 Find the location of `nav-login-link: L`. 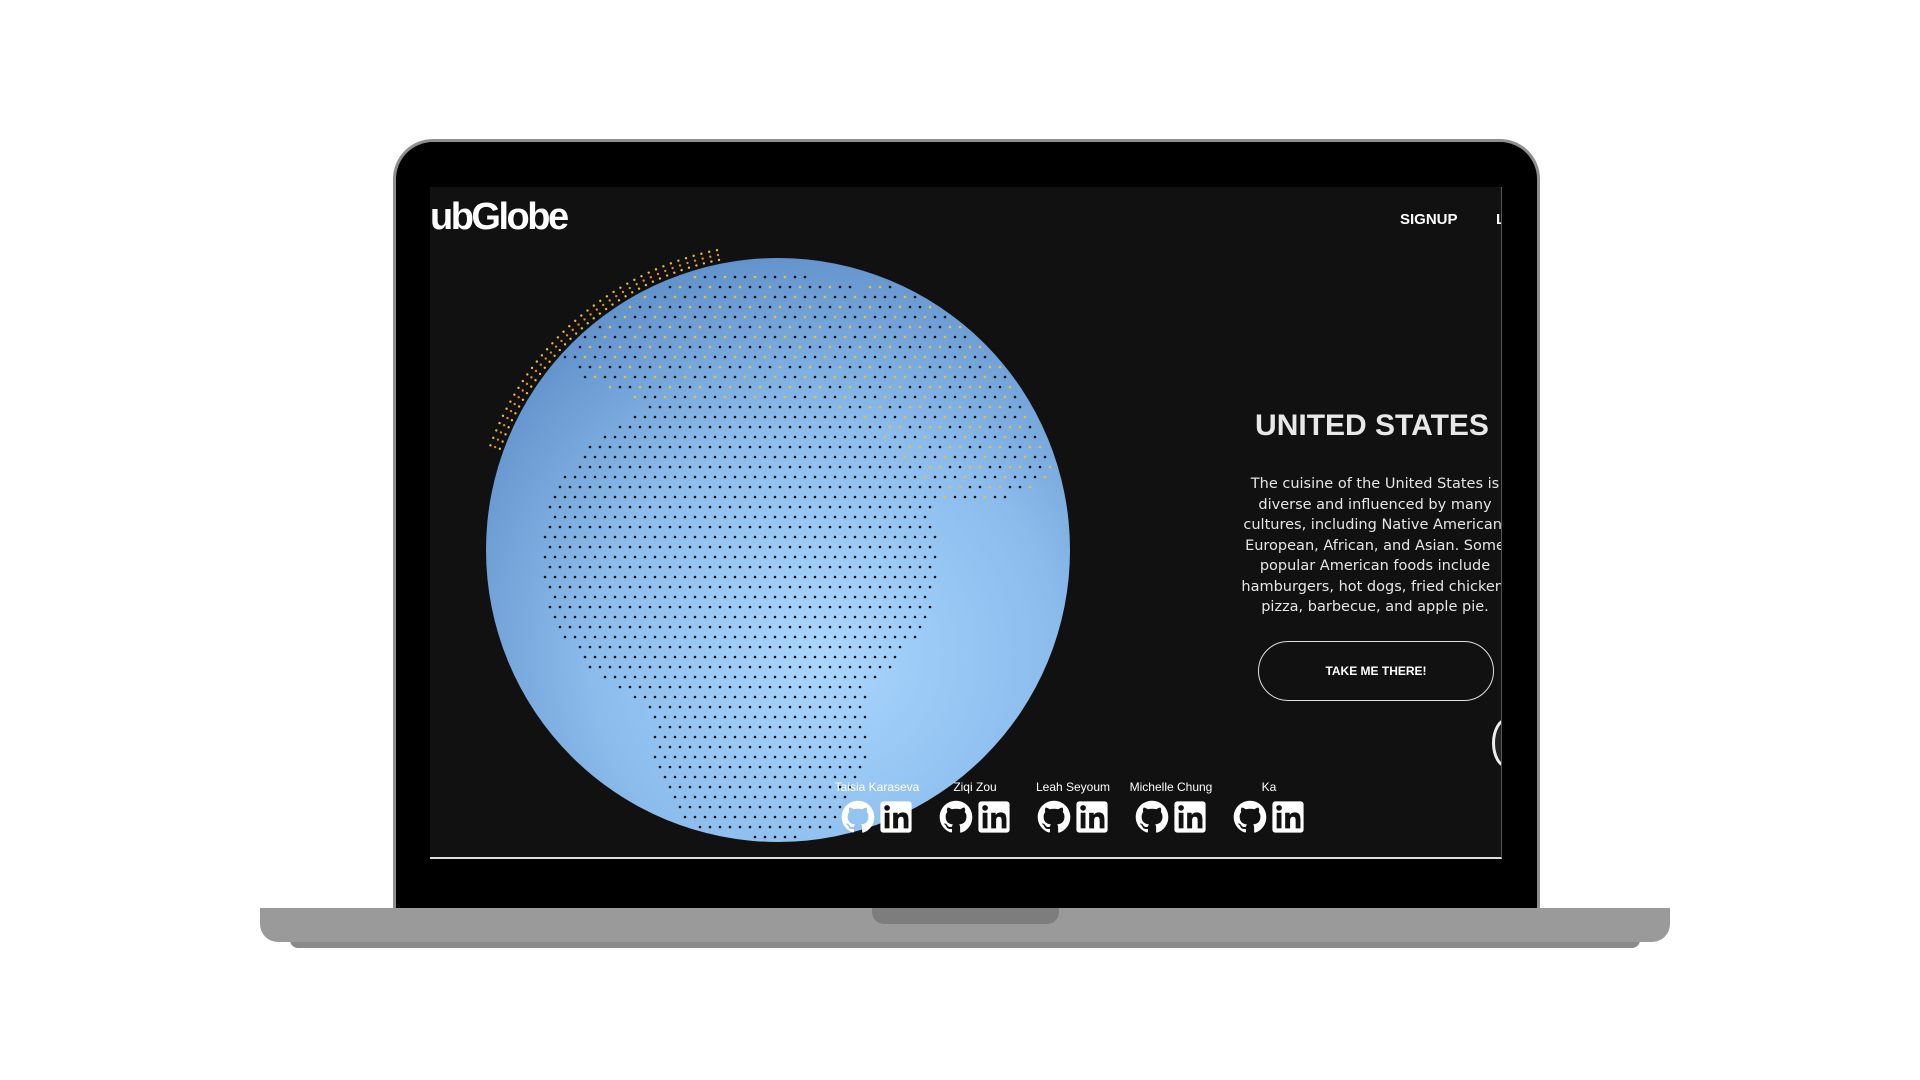

nav-login-link: L is located at coordinates (1498, 219).